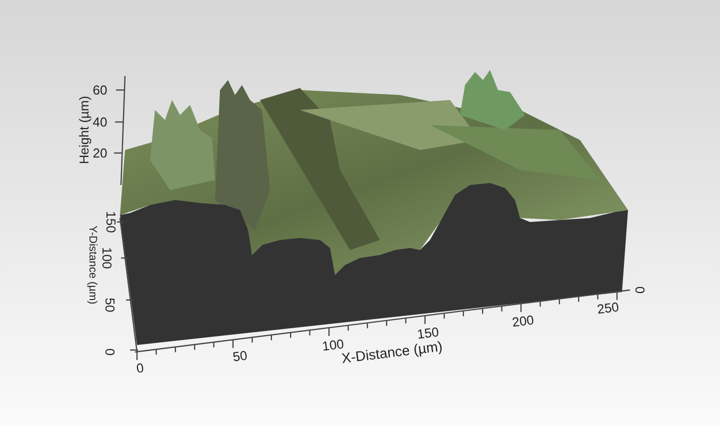 This screenshot has width=720, height=426. I want to click on tick-label: 250, so click(608, 308).